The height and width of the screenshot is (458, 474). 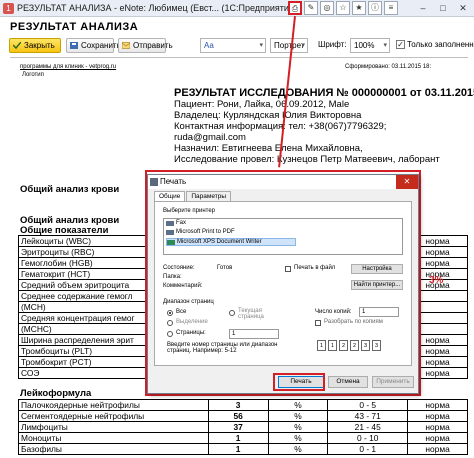 What do you see at coordinates (343, 345) in the screenshot?
I see `page-icon: 2` at bounding box center [343, 345].